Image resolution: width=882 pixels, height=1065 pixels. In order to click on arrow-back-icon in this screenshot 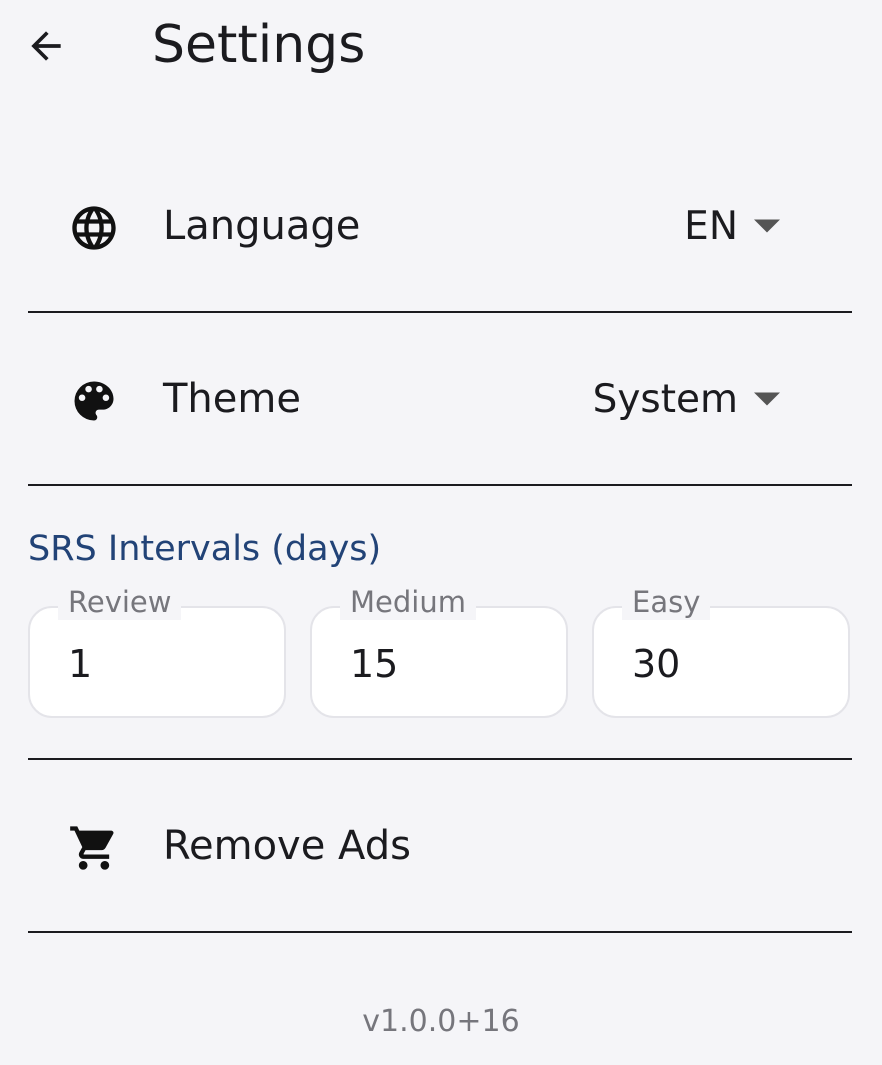, I will do `click(46, 46)`.